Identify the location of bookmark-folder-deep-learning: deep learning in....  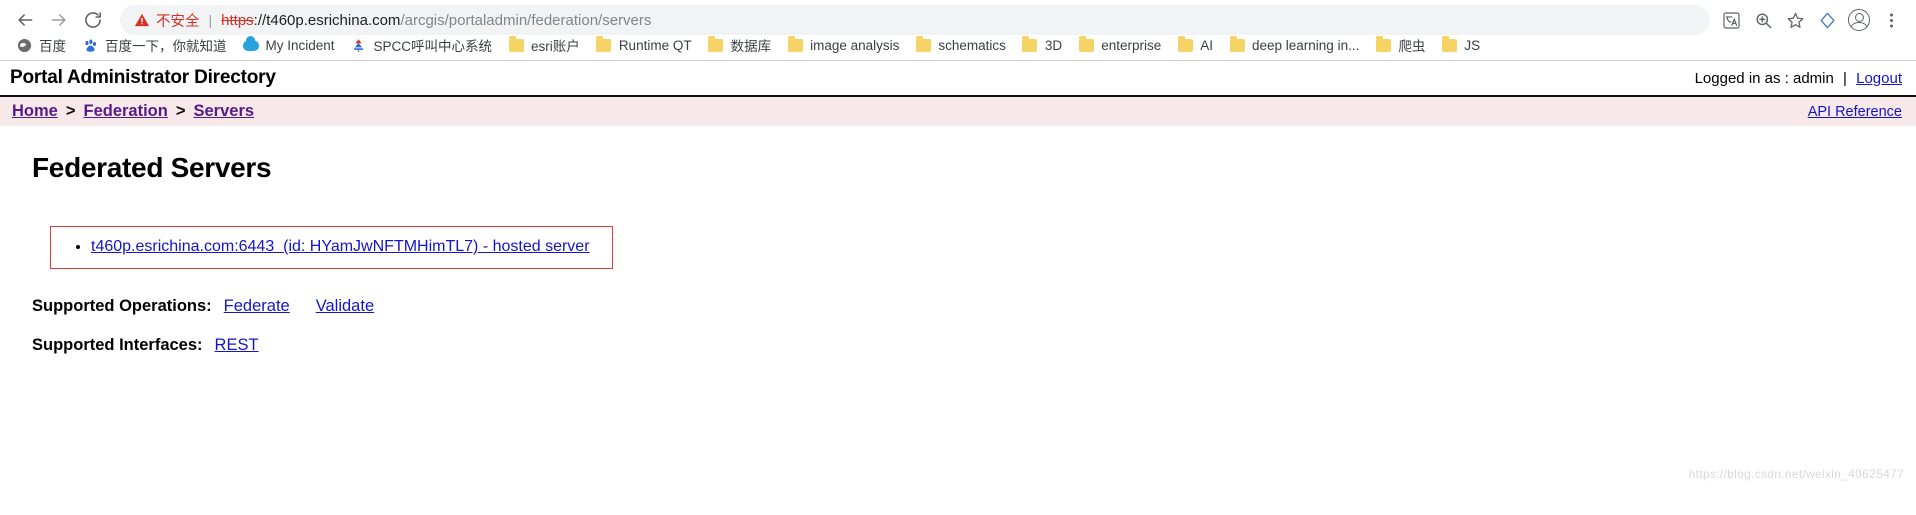
(1294, 45).